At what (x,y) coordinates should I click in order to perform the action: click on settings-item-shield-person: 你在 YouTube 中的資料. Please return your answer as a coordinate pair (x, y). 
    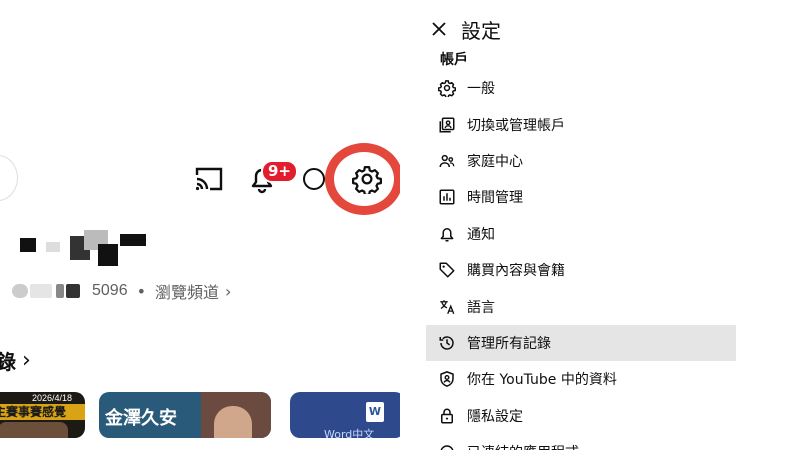
    Looking at the image, I should click on (581, 379).